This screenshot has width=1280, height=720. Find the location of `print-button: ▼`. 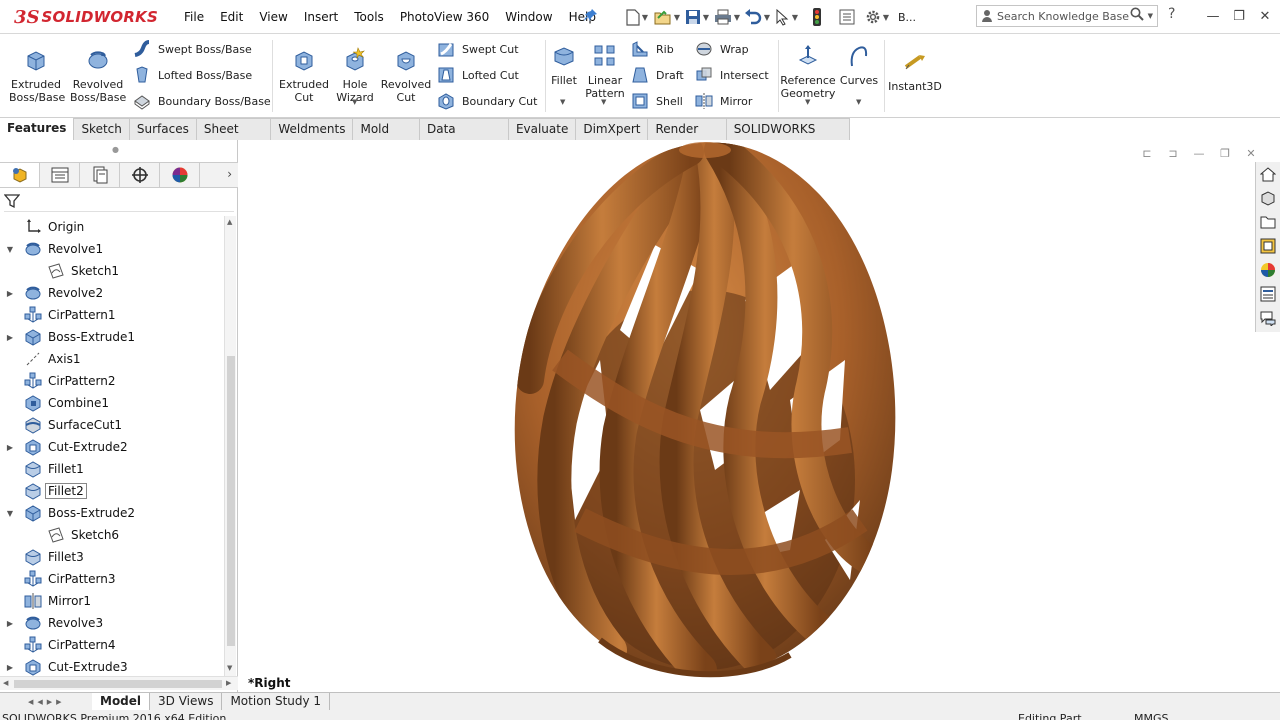

print-button: ▼ is located at coordinates (727, 17).